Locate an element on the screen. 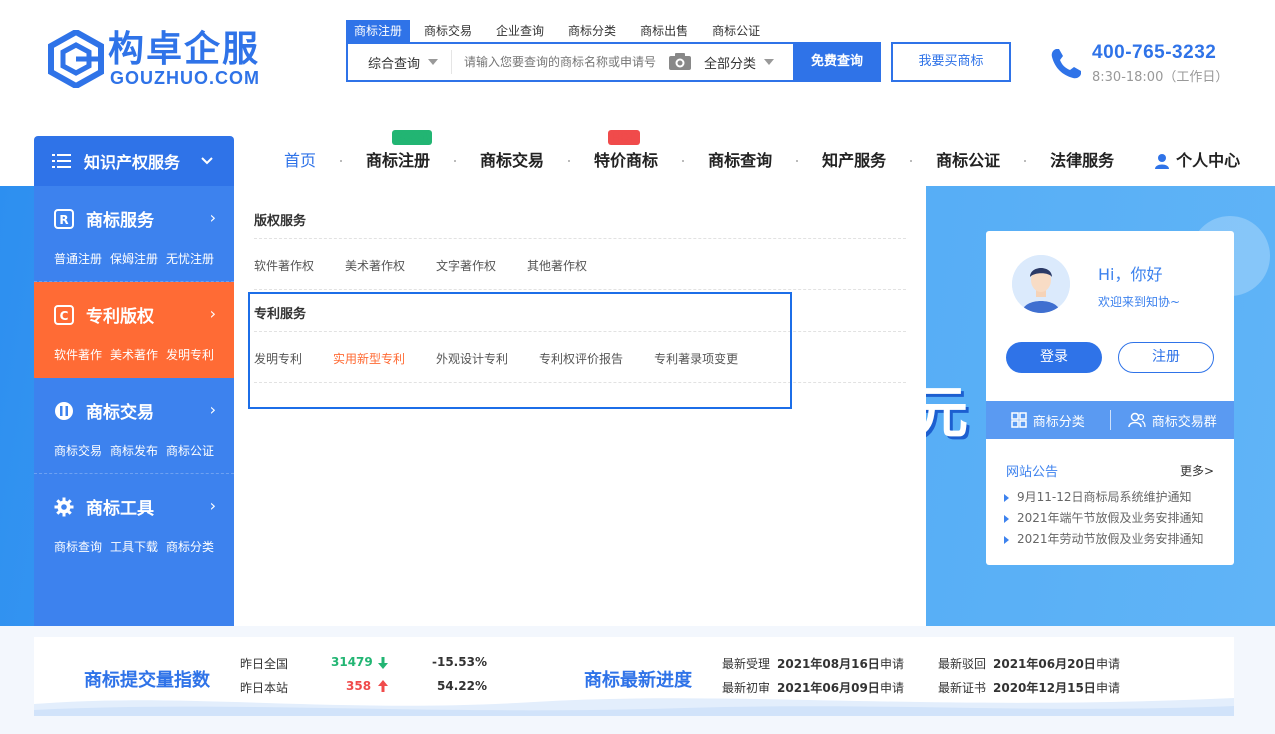 The height and width of the screenshot is (734, 1275). sidebar-link: 无忧注册 is located at coordinates (190, 258).